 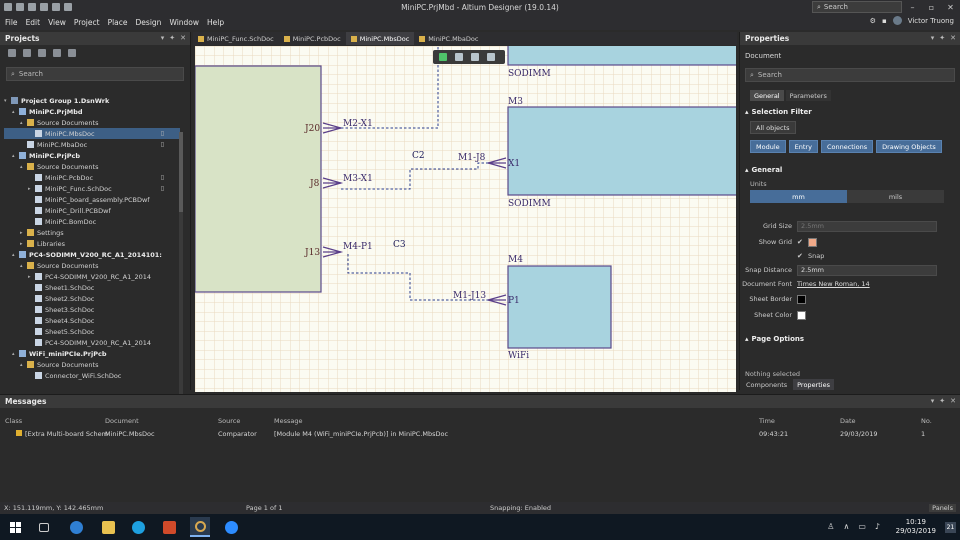 I want to click on projects-search-input: ⌕ Search, so click(x=95, y=74).